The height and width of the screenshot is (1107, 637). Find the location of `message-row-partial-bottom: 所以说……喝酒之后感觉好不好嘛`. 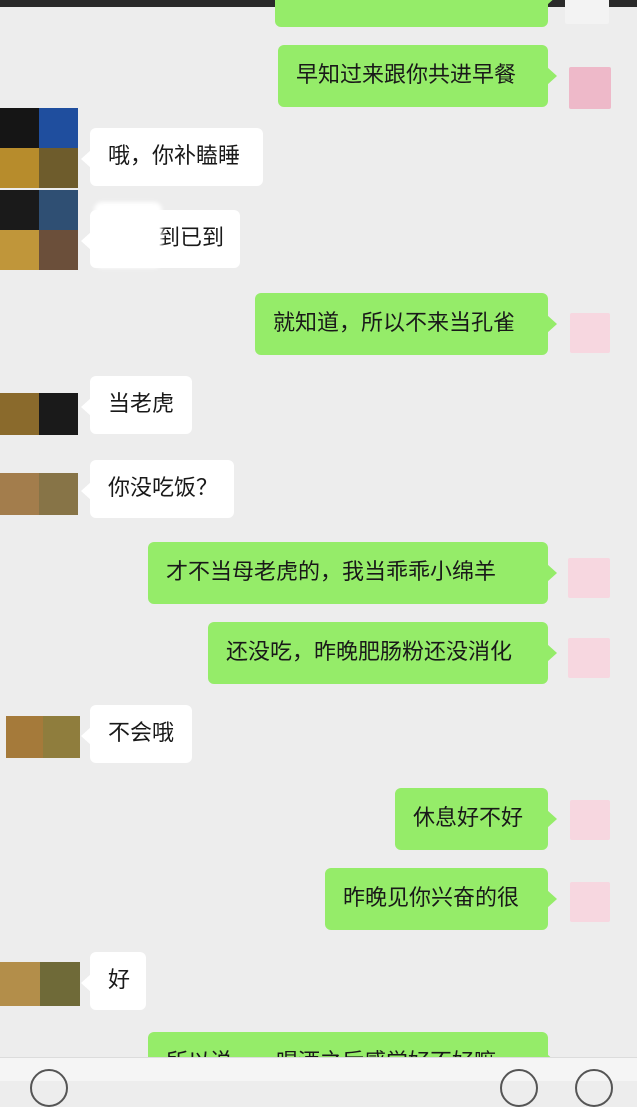

message-row-partial-bottom: 所以说……喝酒之后感觉好不好嘛 is located at coordinates (318, 1043).